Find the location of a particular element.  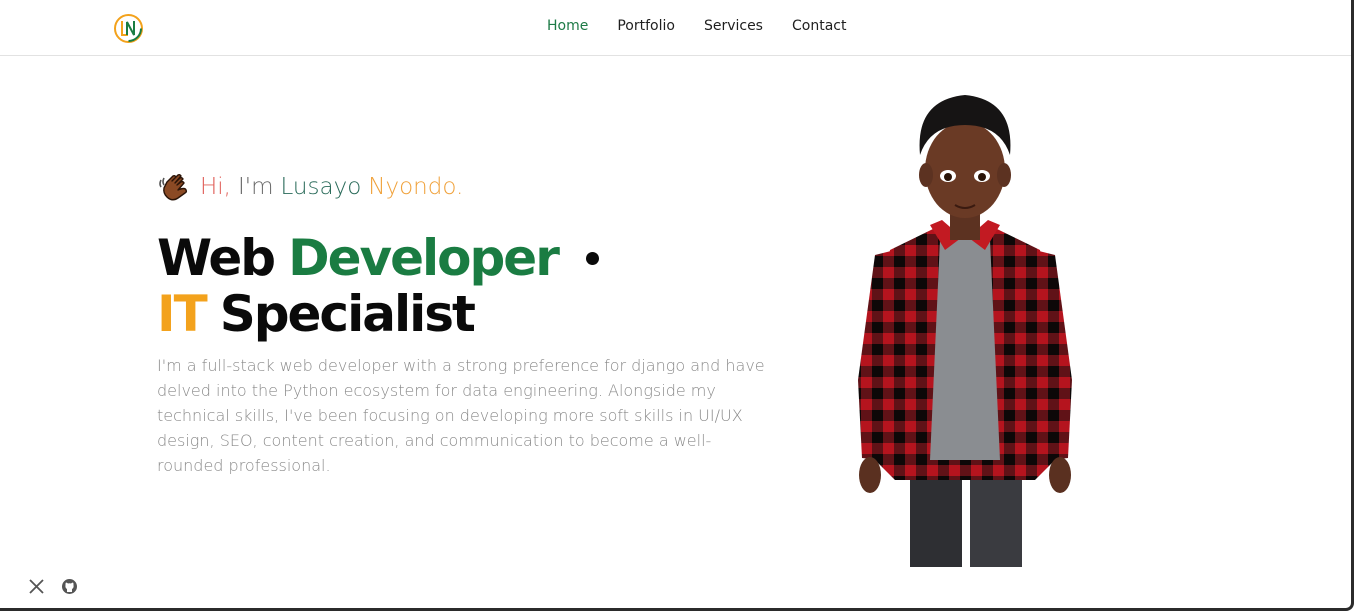

nav-home: Home is located at coordinates (567, 26).